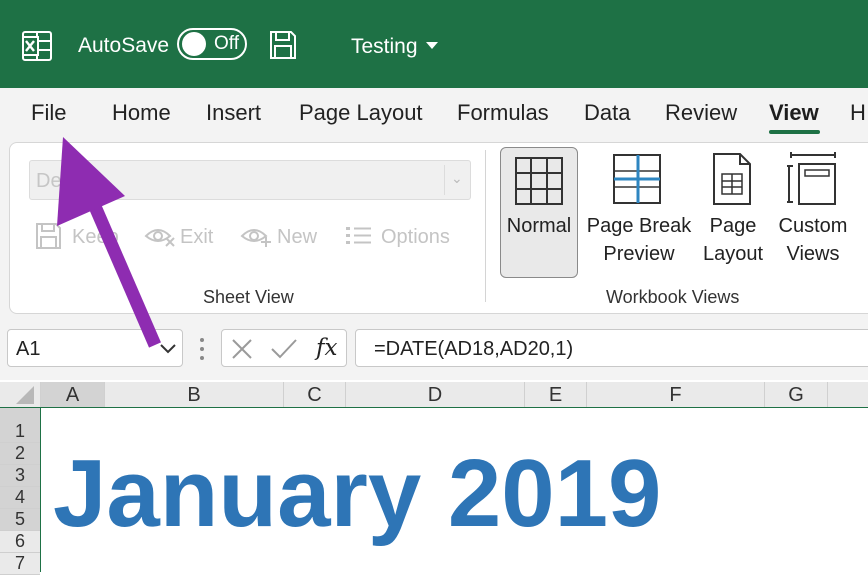 Image resolution: width=868 pixels, height=575 pixels. Describe the element at coordinates (73, 395) in the screenshot. I see `column-header-a: A` at that location.